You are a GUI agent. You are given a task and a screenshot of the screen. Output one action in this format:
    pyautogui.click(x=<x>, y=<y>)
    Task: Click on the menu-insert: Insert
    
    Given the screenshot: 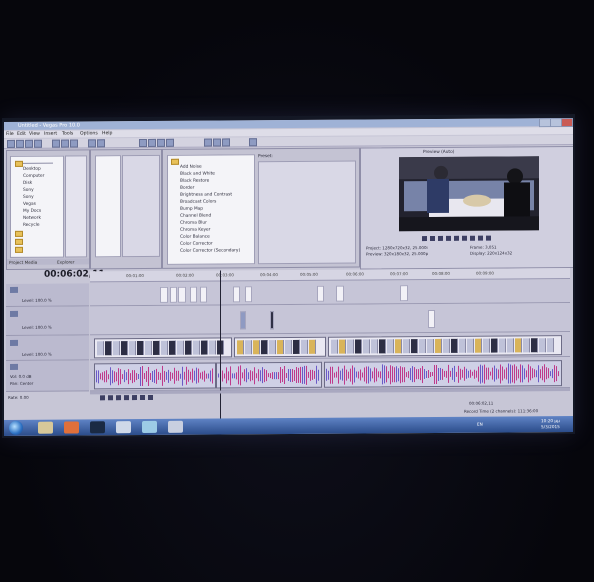 What is the action you would take?
    pyautogui.click(x=50, y=134)
    